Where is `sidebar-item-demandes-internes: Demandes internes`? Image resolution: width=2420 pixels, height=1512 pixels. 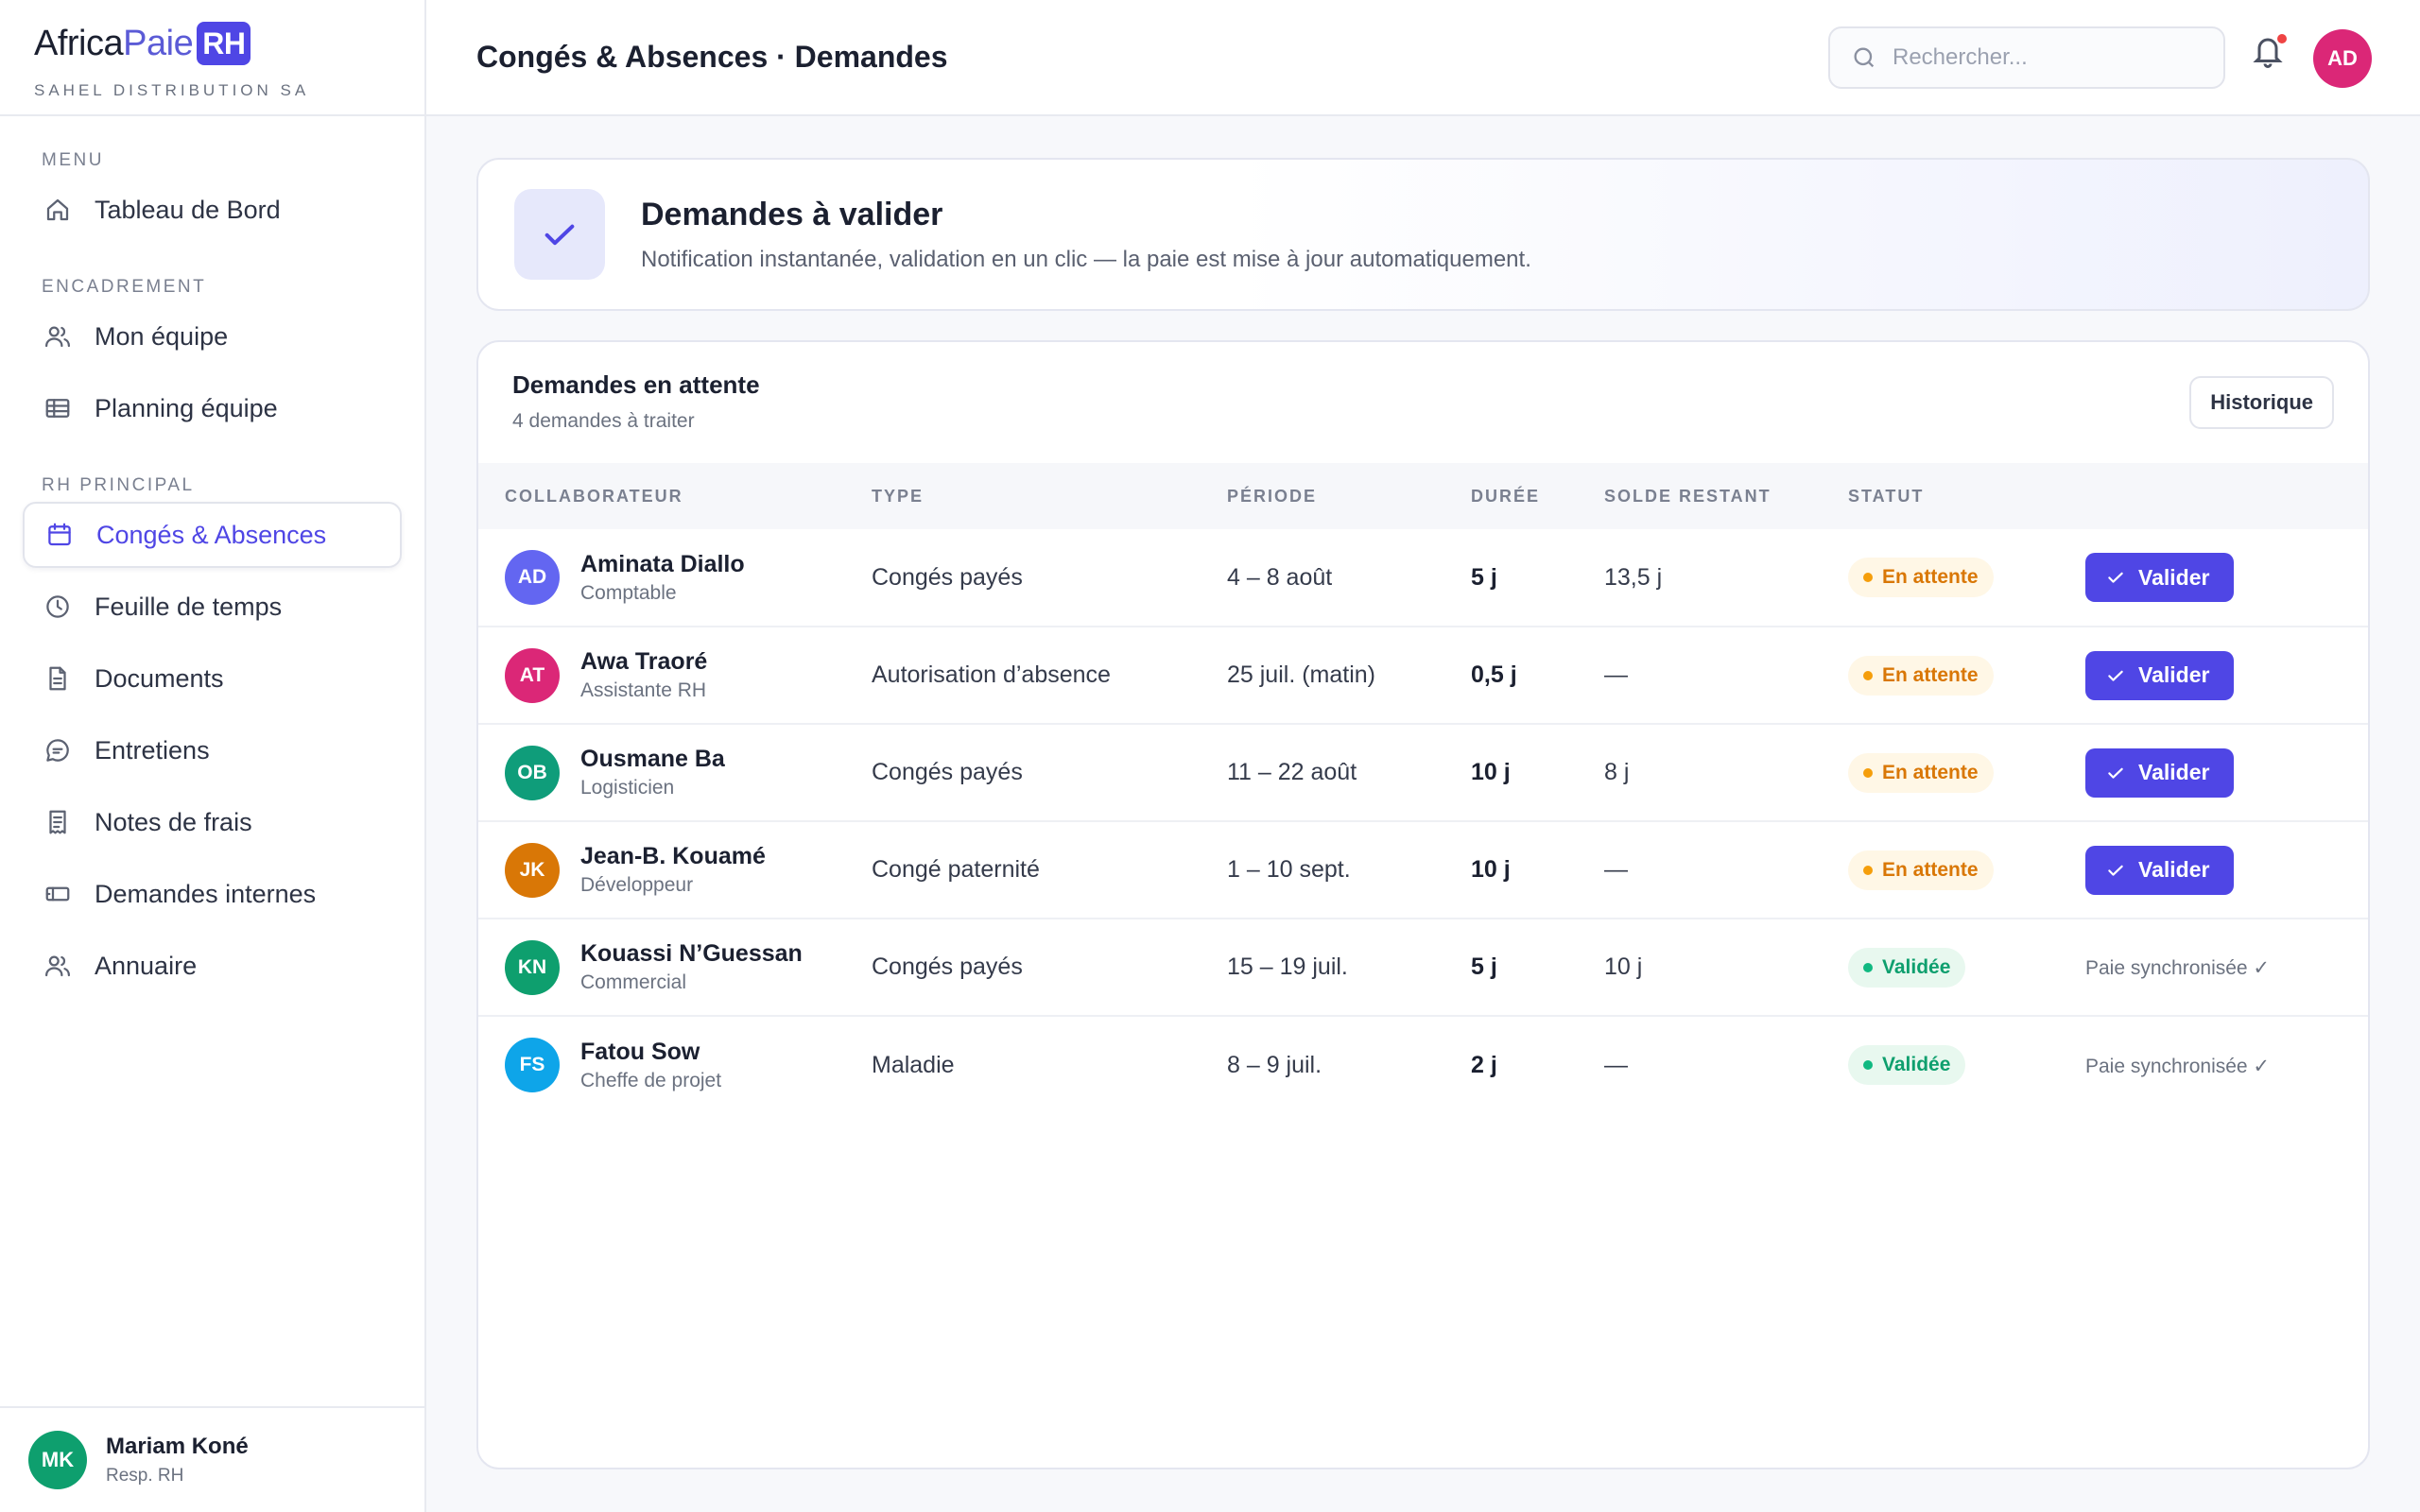
sidebar-item-demandes-internes: Demandes internes is located at coordinates (212, 894).